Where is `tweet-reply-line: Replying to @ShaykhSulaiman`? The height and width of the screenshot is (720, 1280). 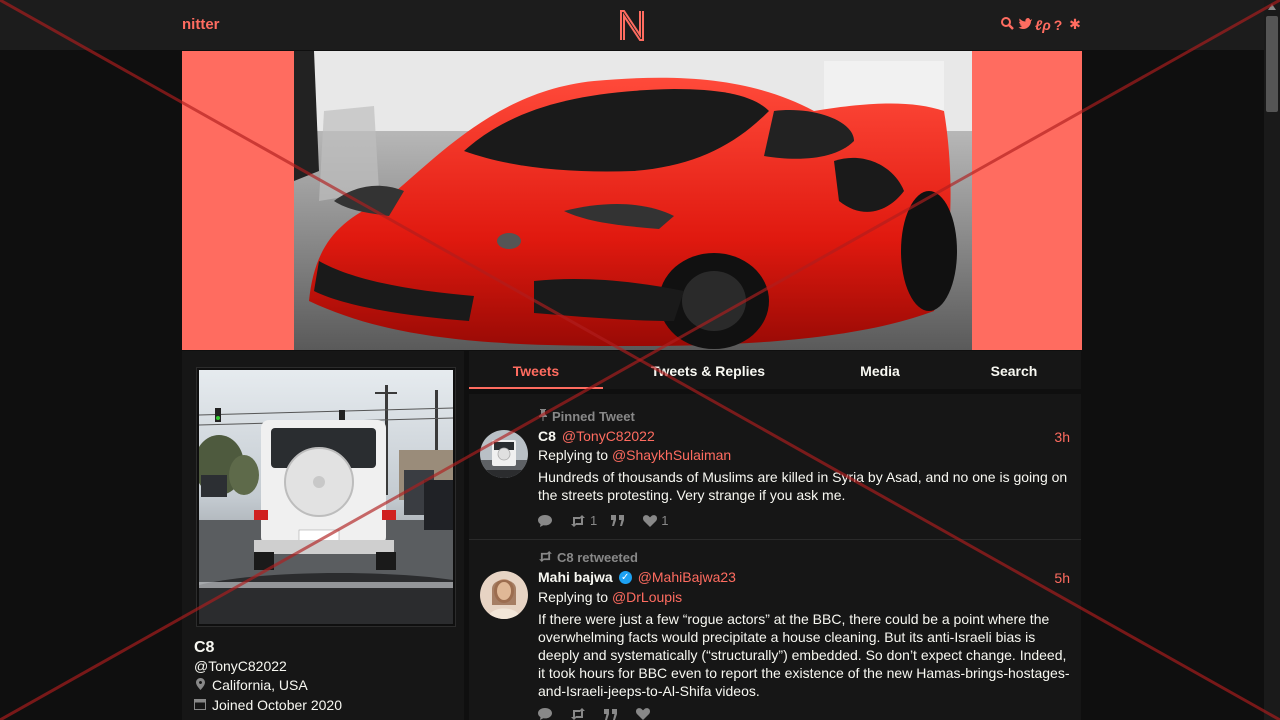
tweet-reply-line: Replying to @ShaykhSulaiman is located at coordinates (634, 455).